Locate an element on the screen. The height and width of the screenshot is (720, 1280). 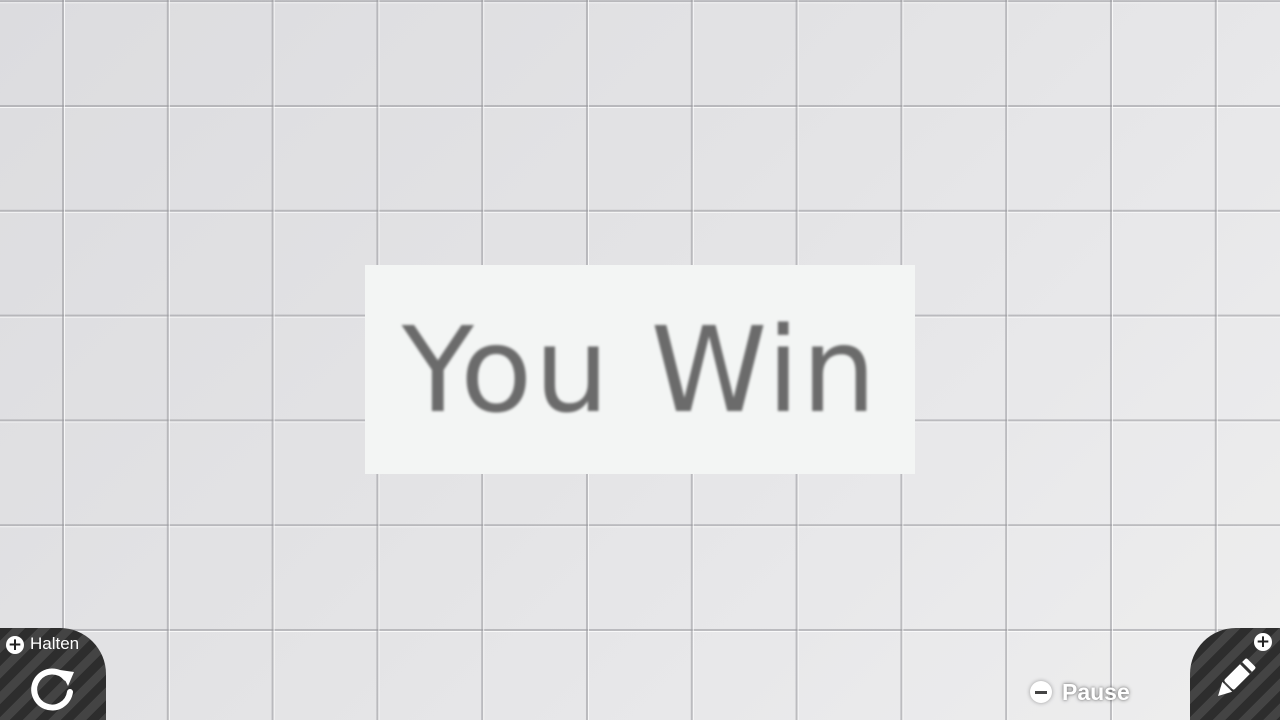
hold-button: + Halten is located at coordinates (53, 674).